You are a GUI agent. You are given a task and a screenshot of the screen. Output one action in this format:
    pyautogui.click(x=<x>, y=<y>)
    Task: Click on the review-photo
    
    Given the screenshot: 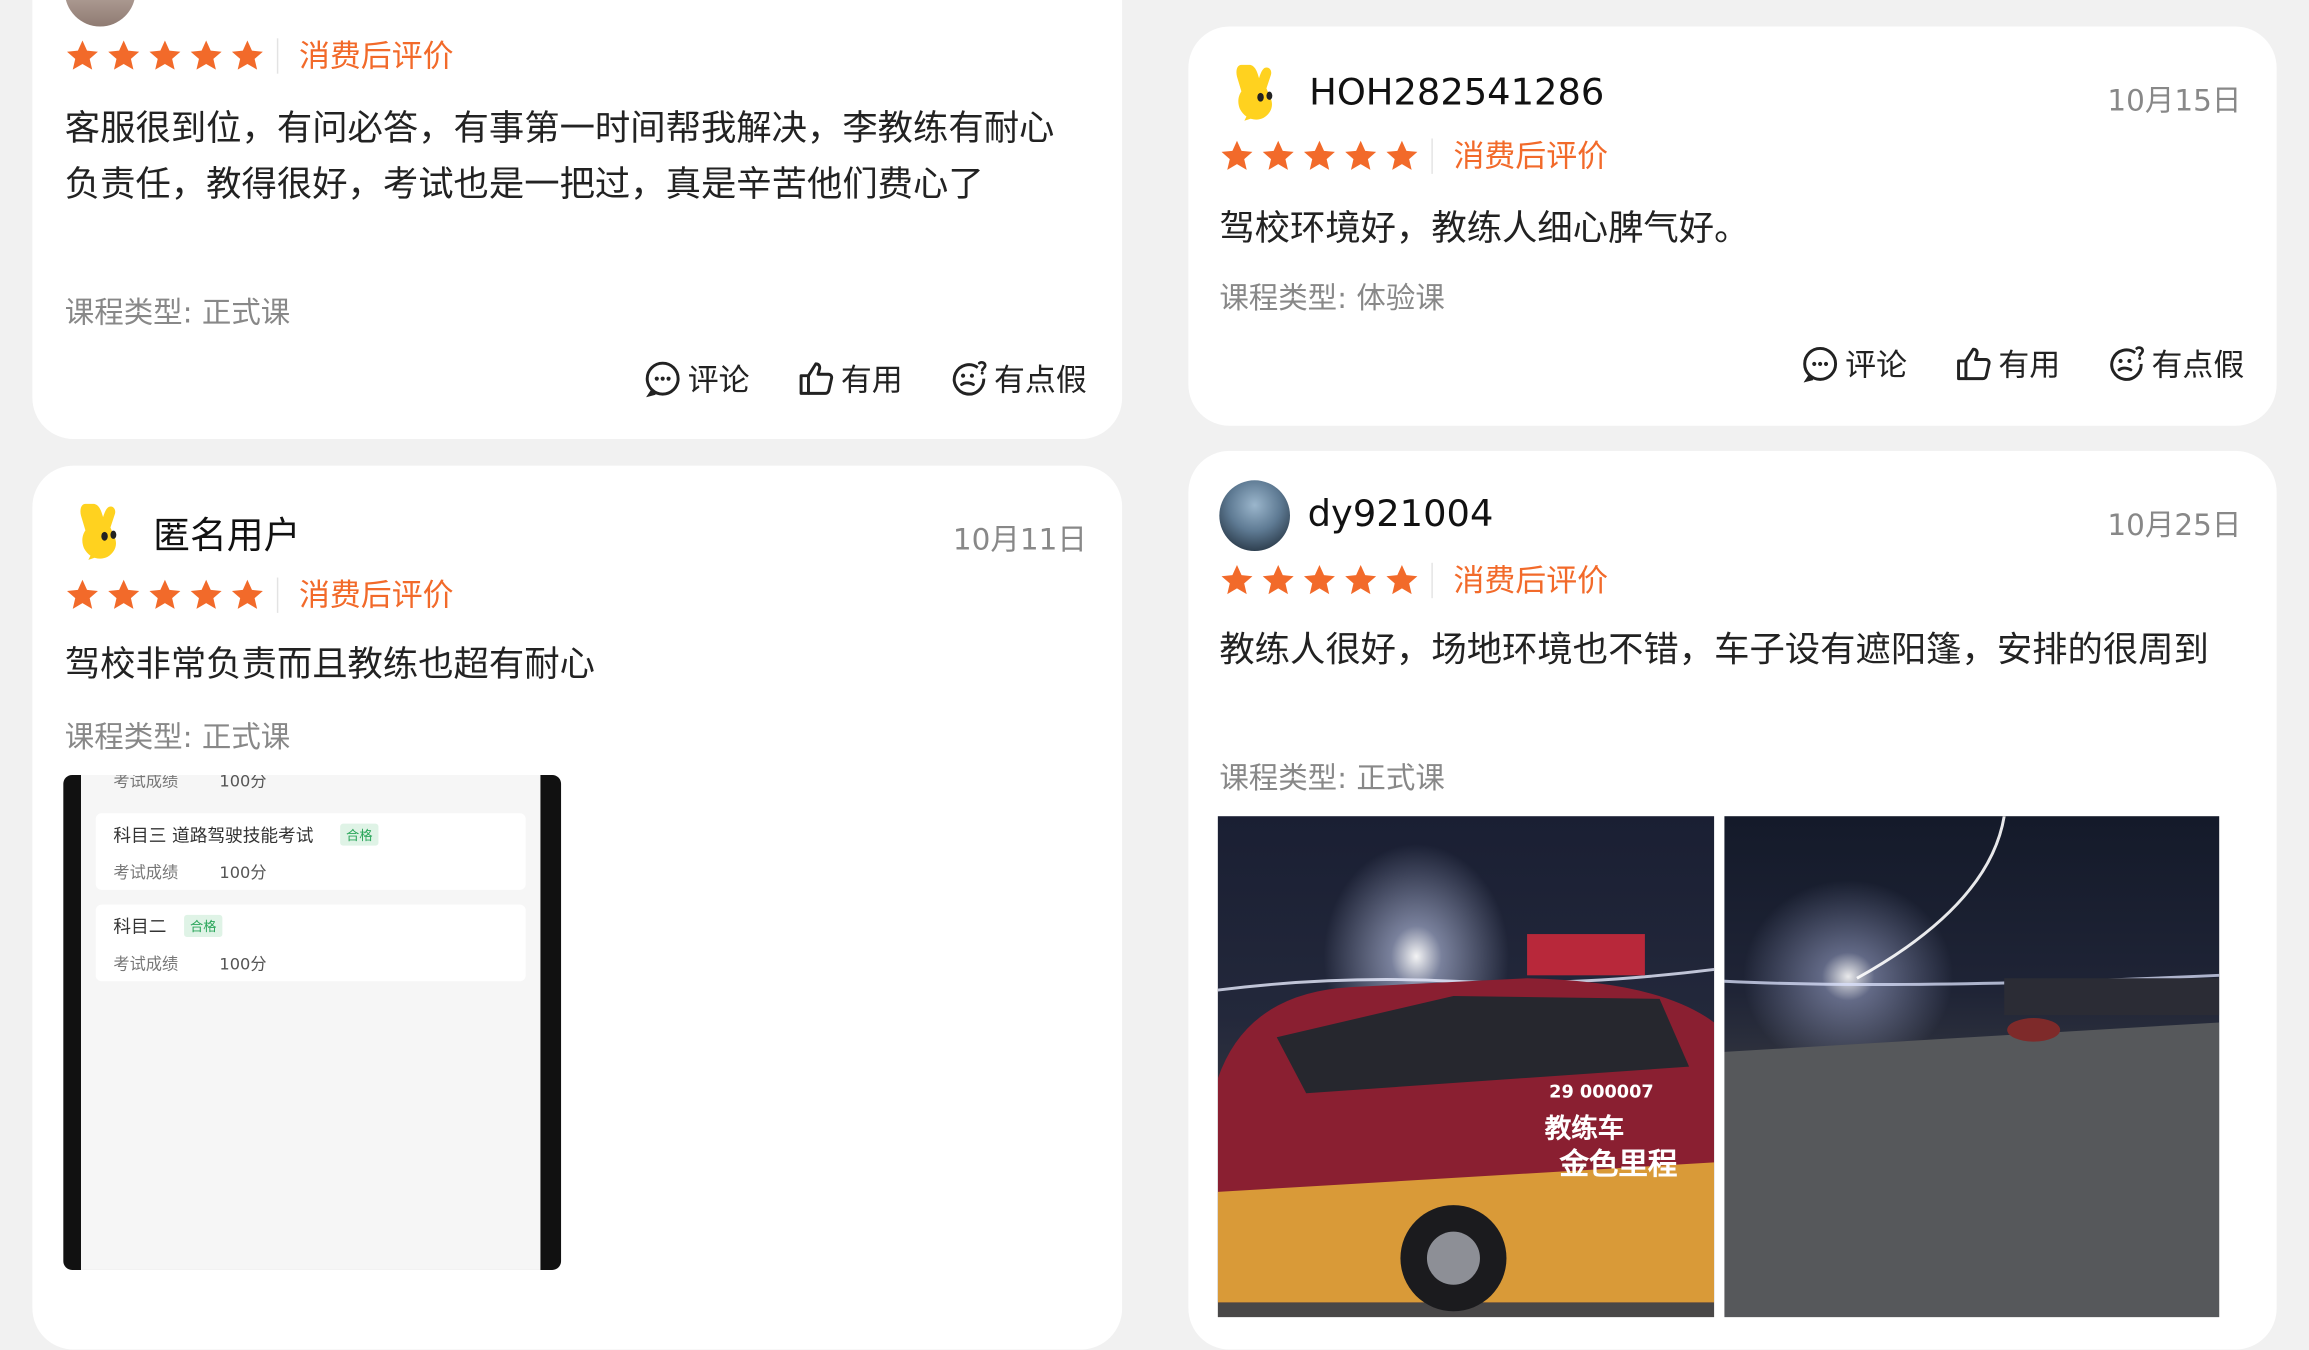 What is the action you would take?
    pyautogui.click(x=1972, y=1067)
    